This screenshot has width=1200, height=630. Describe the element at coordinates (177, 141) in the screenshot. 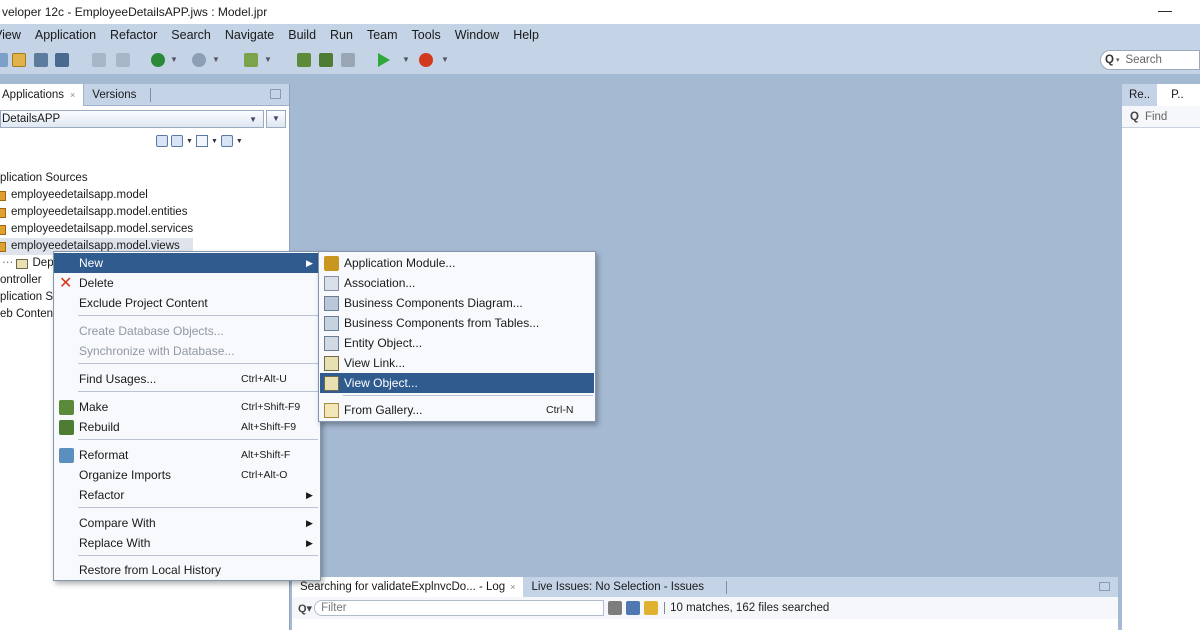

I see `sync-icon` at that location.